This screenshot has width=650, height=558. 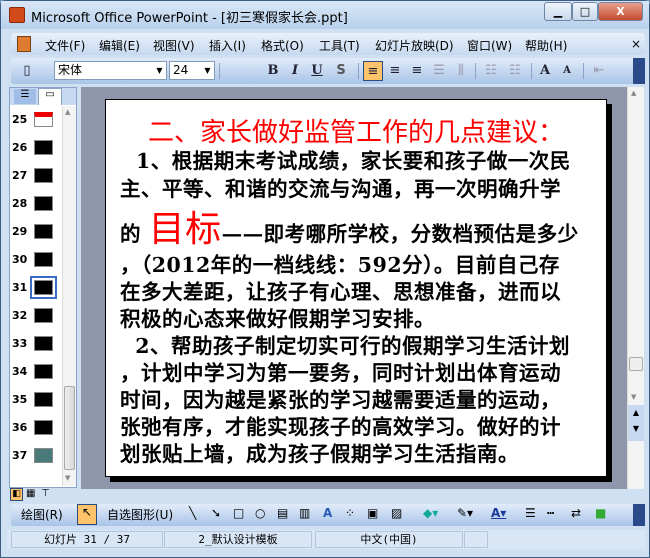 What do you see at coordinates (358, 71) in the screenshot?
I see `separator` at bounding box center [358, 71].